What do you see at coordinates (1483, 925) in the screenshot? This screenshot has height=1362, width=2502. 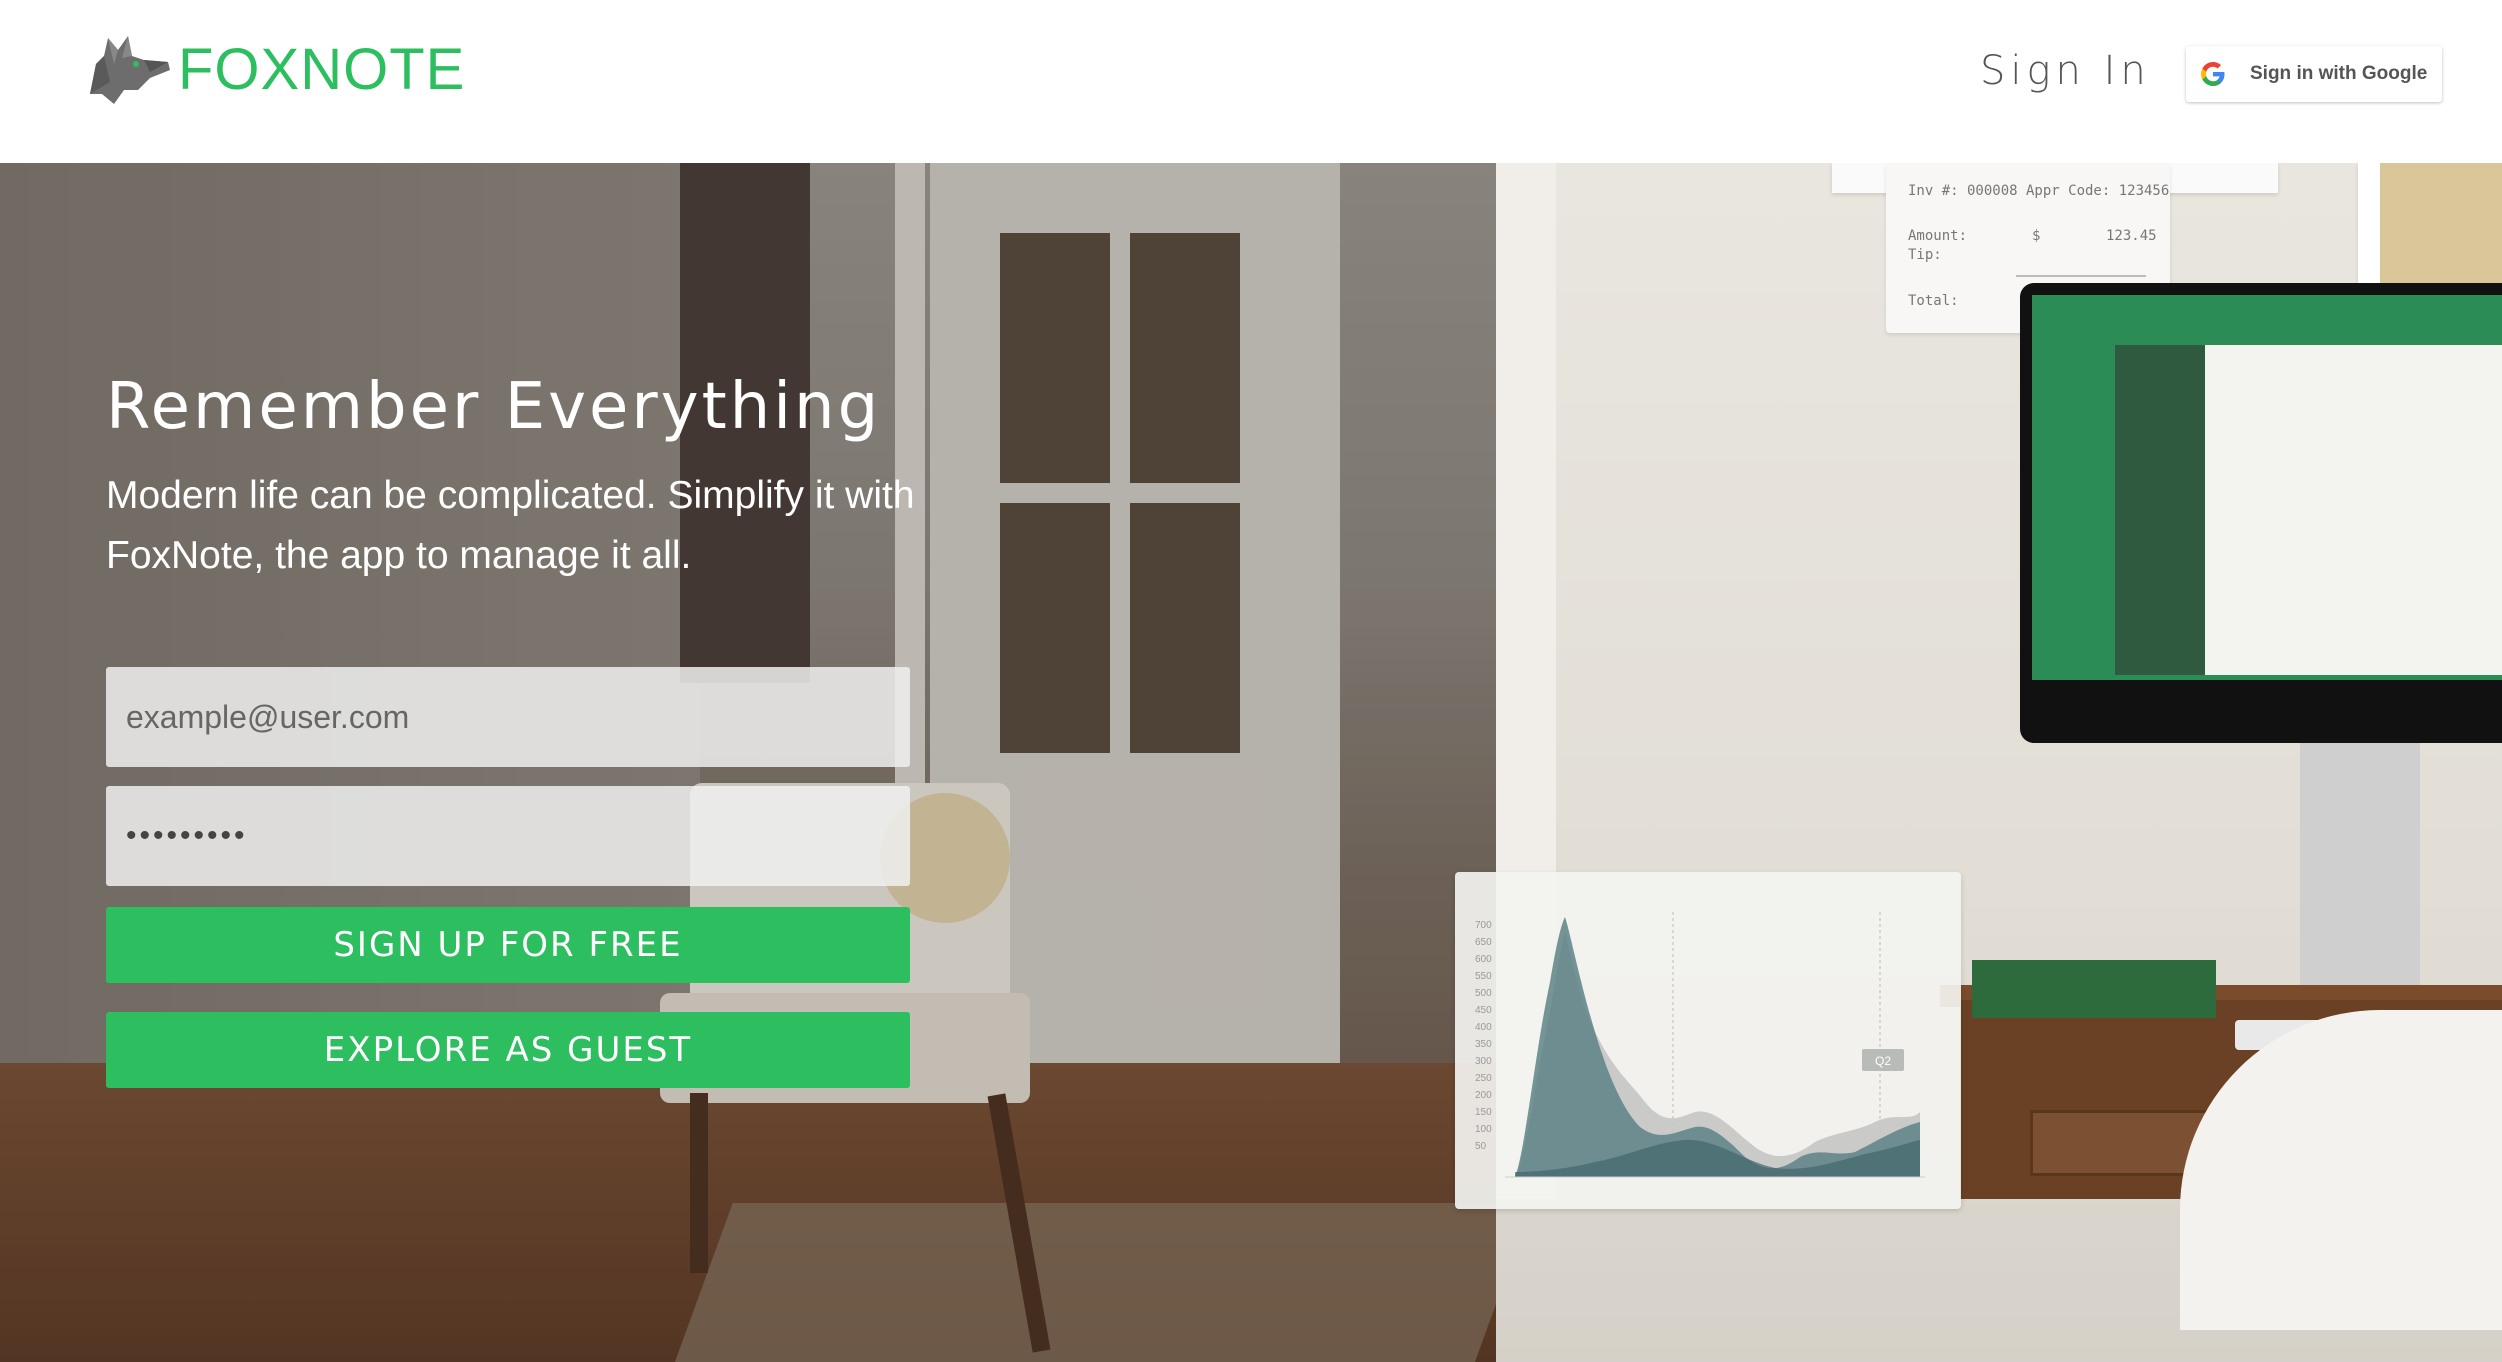 I see `chart-y-tick-label: 700` at bounding box center [1483, 925].